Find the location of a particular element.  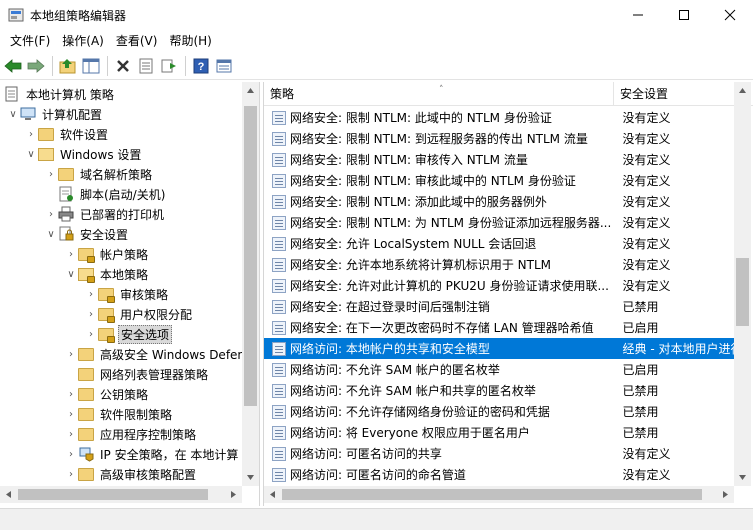

tree-item-security-options: › 安全选项 is located at coordinates (128, 334).